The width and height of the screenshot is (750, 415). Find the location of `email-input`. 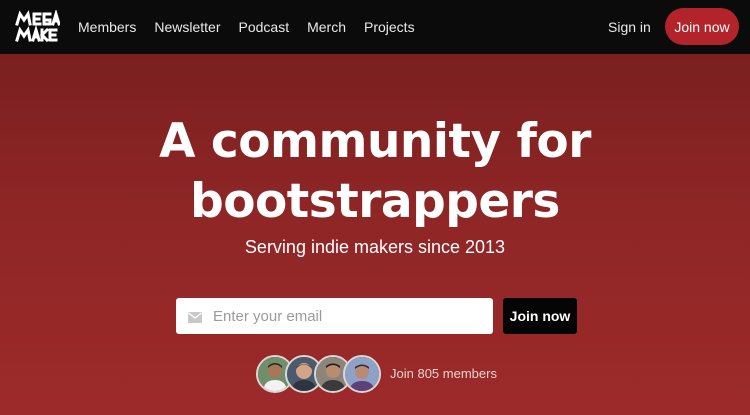

email-input is located at coordinates (348, 316).